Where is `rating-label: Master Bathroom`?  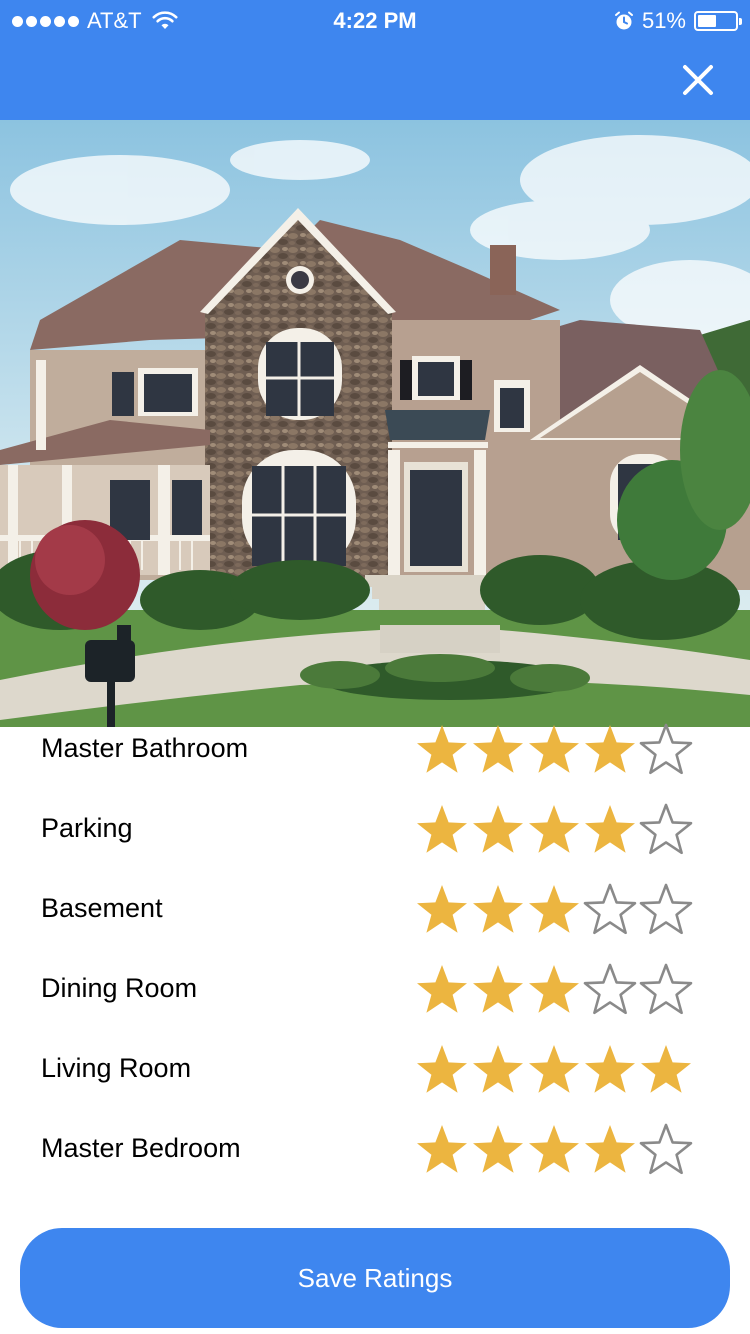
rating-label: Master Bathroom is located at coordinates (145, 748).